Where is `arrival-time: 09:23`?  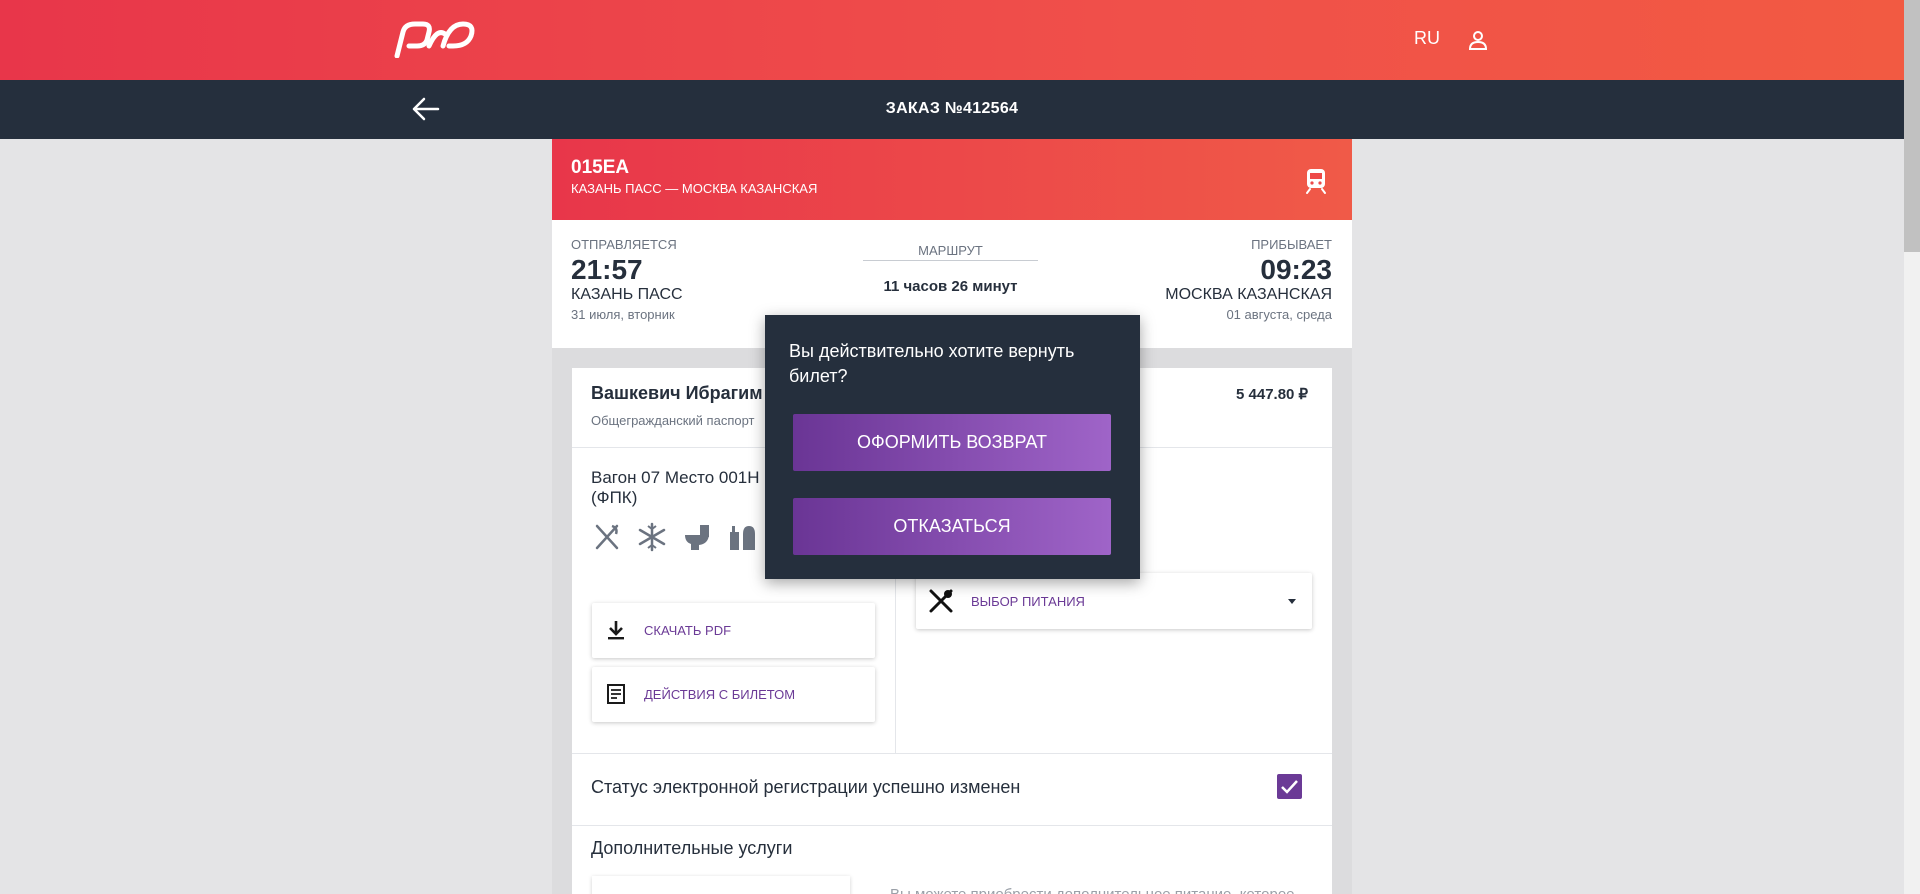
arrival-time: 09:23 is located at coordinates (1296, 269).